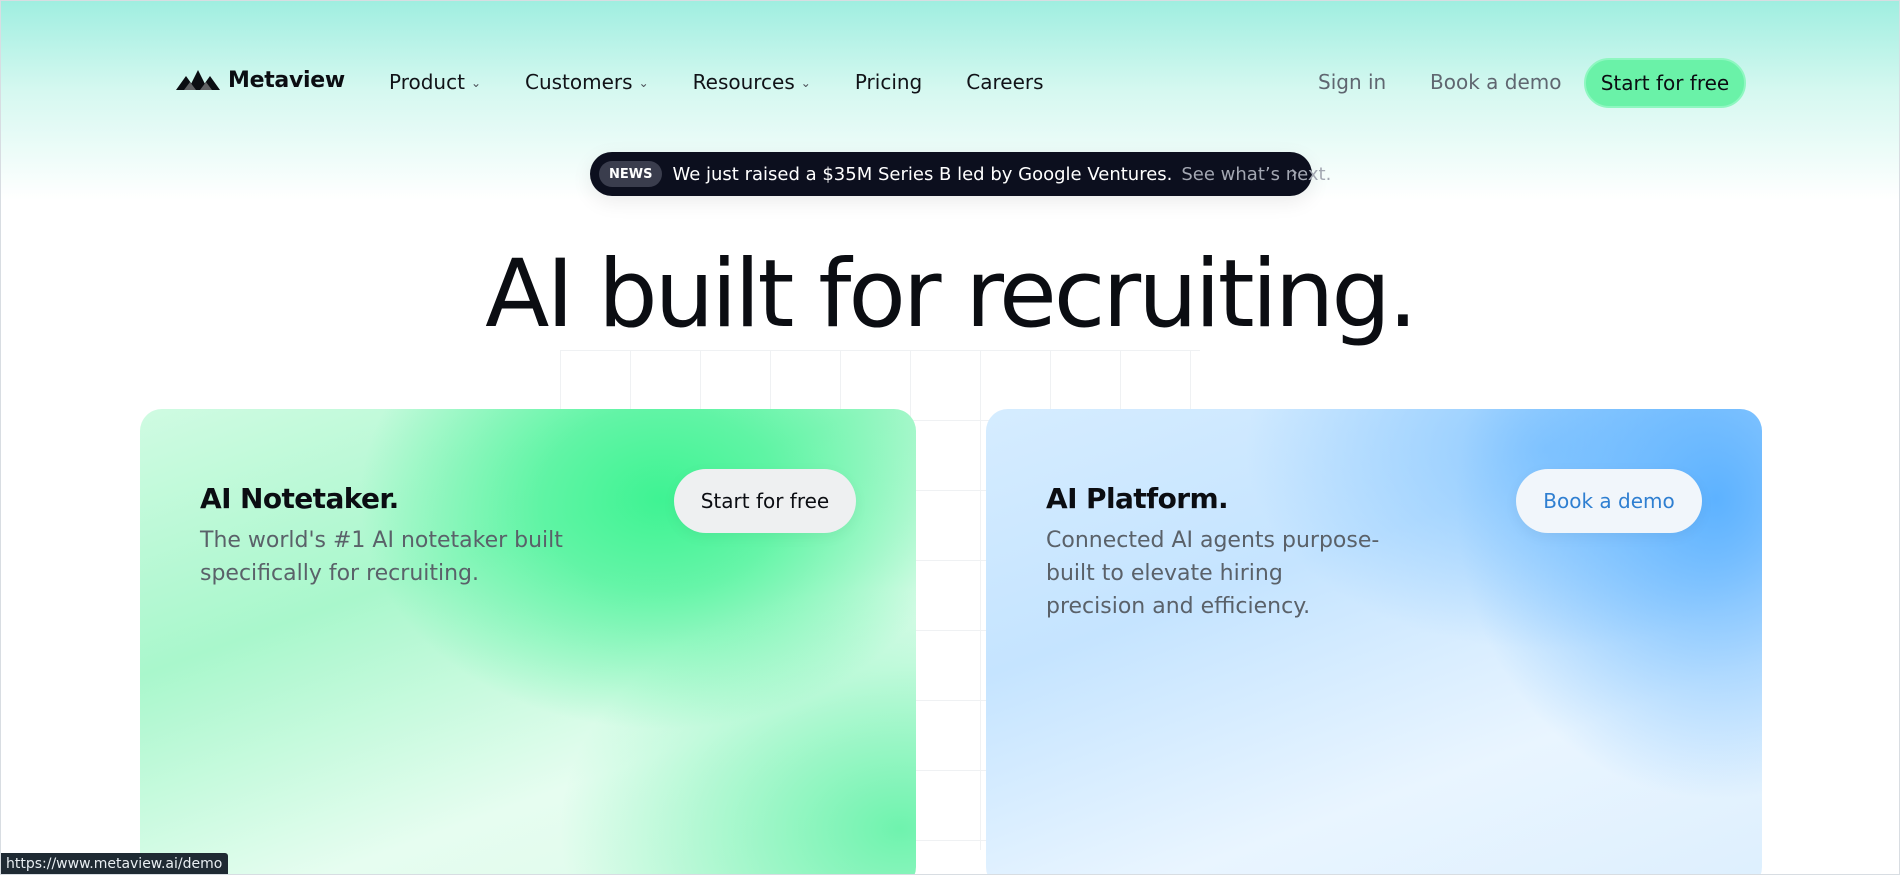 This screenshot has width=1900, height=875. Describe the element at coordinates (198, 80) in the screenshot. I see `metaview-logo-icon` at that location.